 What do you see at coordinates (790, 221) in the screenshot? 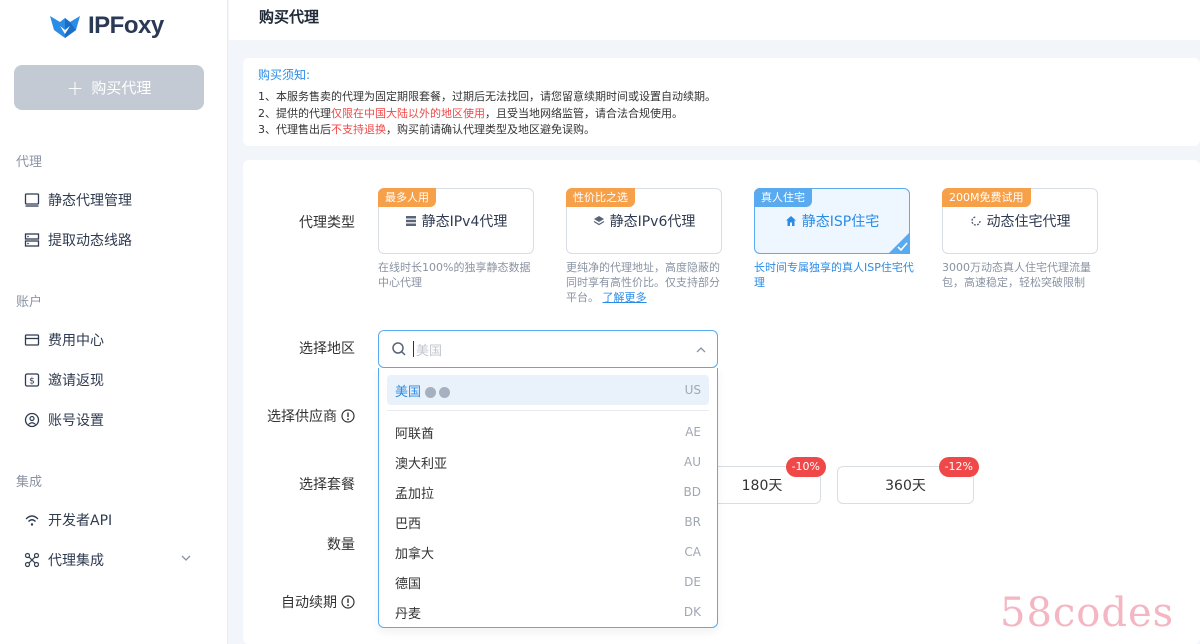
I see `home-icon` at bounding box center [790, 221].